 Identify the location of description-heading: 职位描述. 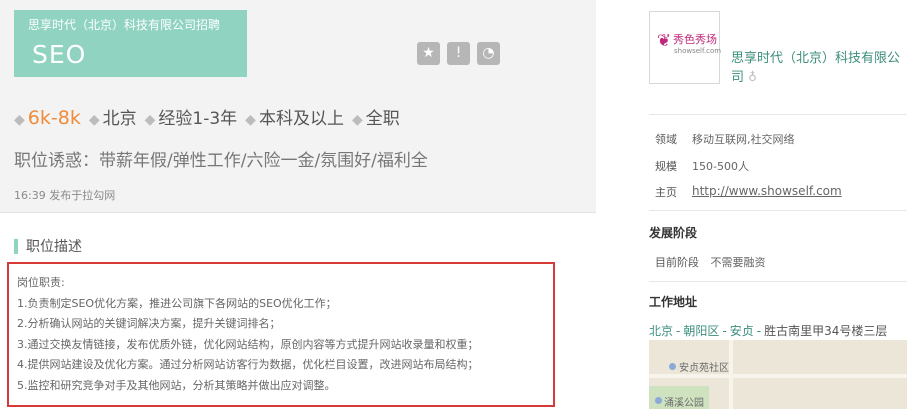
(48, 246).